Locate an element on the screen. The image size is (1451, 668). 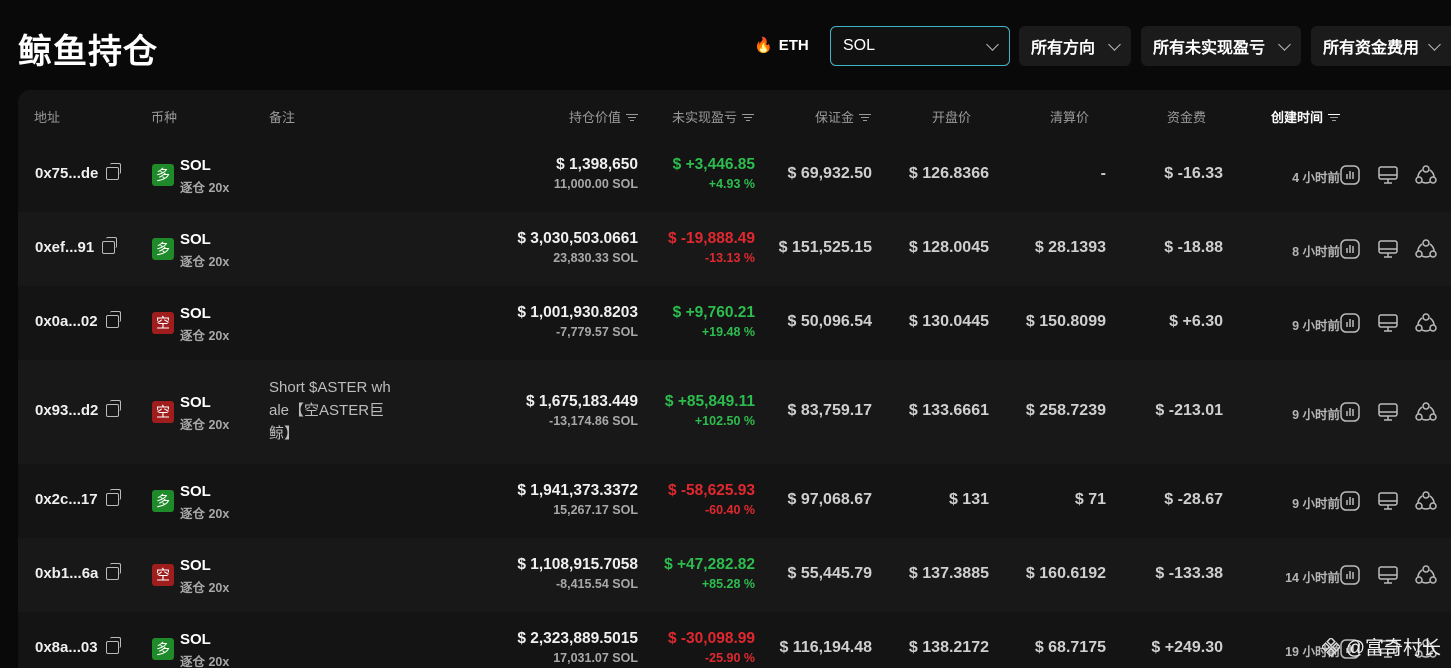
address-cell: 0x0a...02 is located at coordinates (78, 320).